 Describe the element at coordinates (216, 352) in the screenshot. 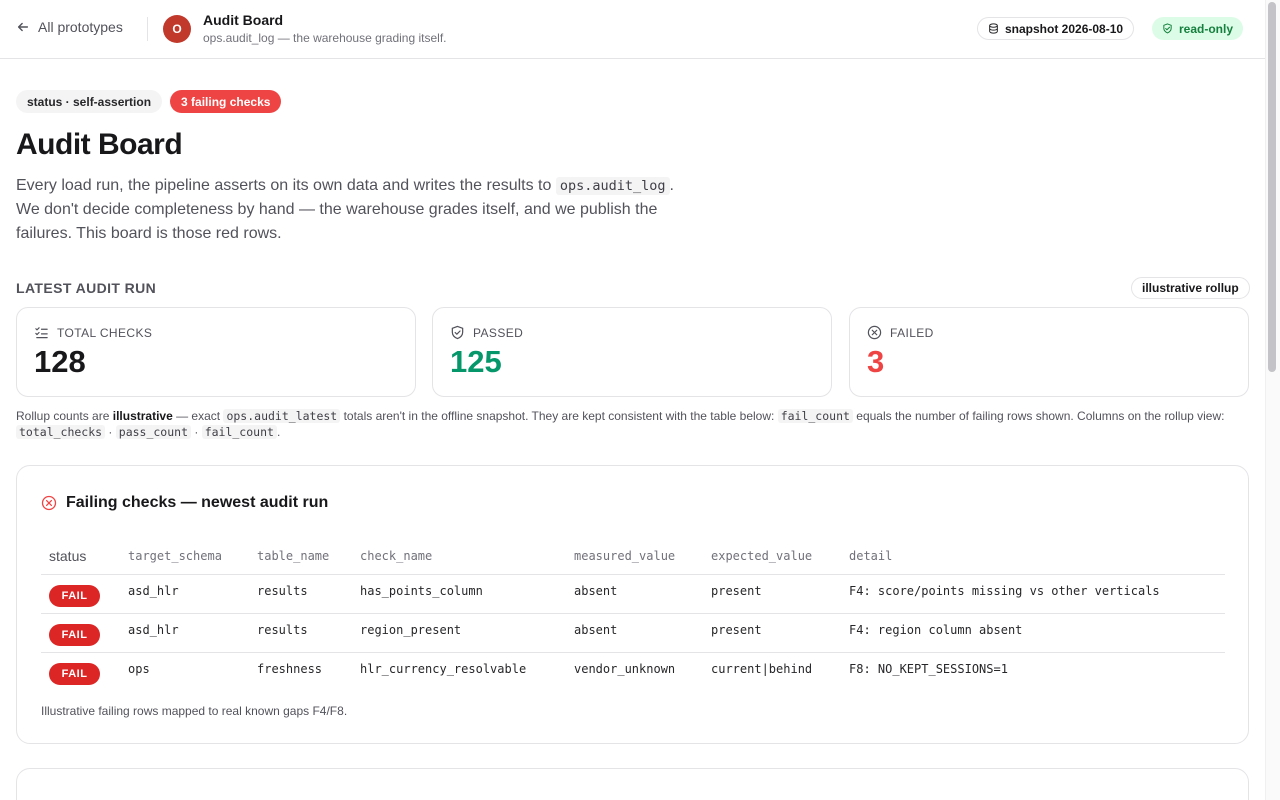

I see `total-checks-card: TOTAL CHECKS 128` at that location.